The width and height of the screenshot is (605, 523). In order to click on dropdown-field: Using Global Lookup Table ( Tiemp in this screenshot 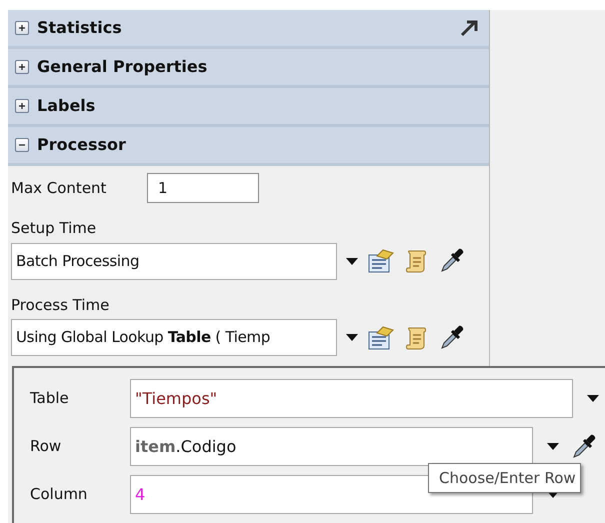, I will do `click(174, 337)`.